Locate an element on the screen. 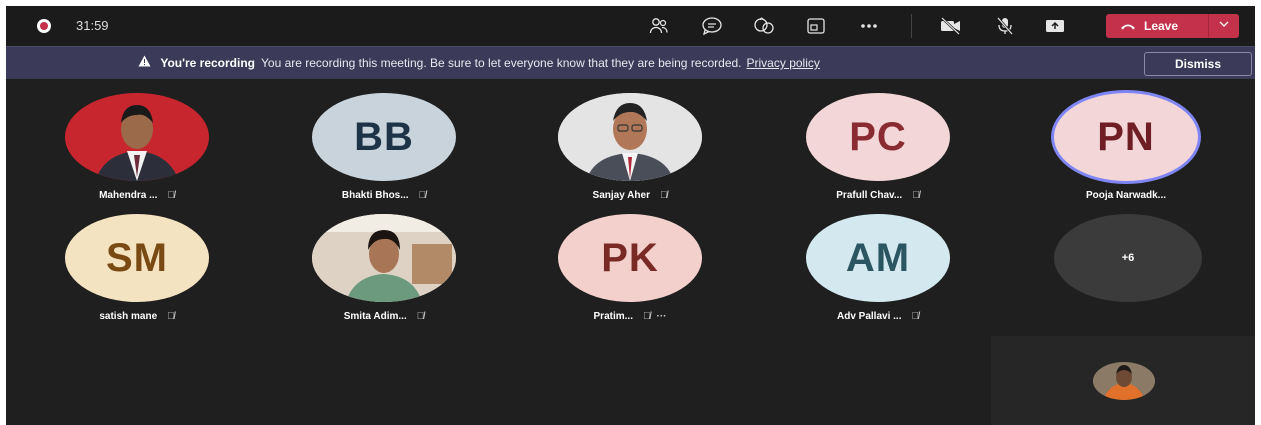 Image resolution: width=1261 pixels, height=425 pixels. leave-label: Leave is located at coordinates (1161, 26).